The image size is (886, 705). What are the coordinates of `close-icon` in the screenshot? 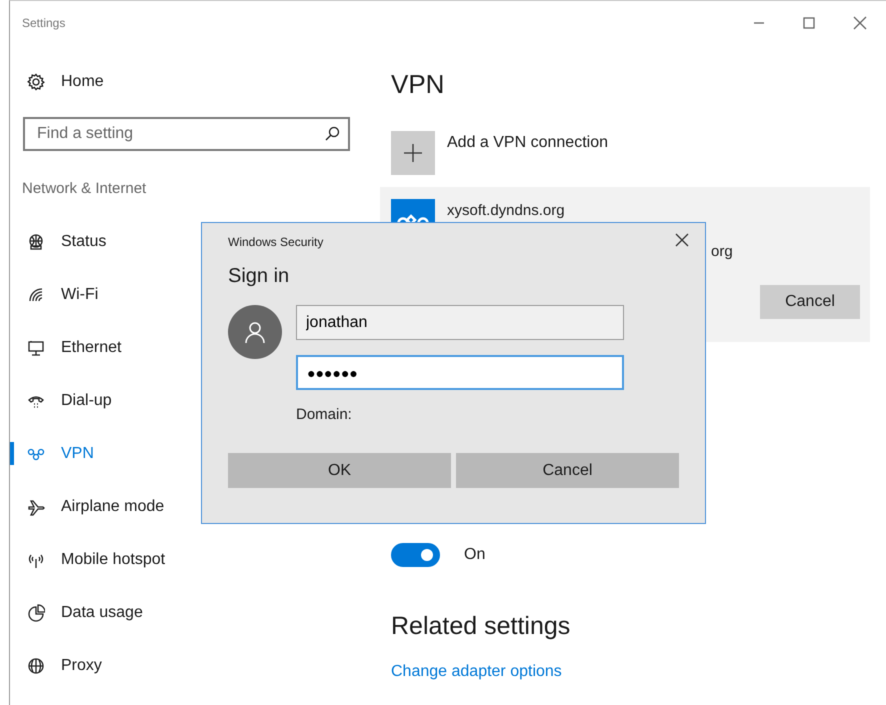 It's located at (682, 239).